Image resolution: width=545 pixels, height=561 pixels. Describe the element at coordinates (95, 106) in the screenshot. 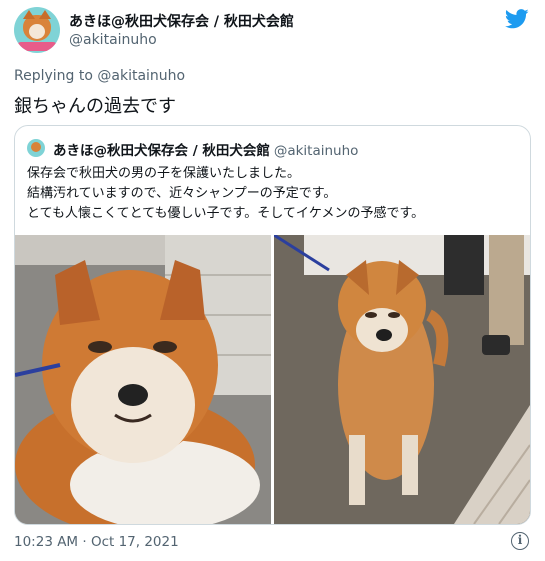

I see `tweet-text: 銀ちゃんの過去です` at that location.